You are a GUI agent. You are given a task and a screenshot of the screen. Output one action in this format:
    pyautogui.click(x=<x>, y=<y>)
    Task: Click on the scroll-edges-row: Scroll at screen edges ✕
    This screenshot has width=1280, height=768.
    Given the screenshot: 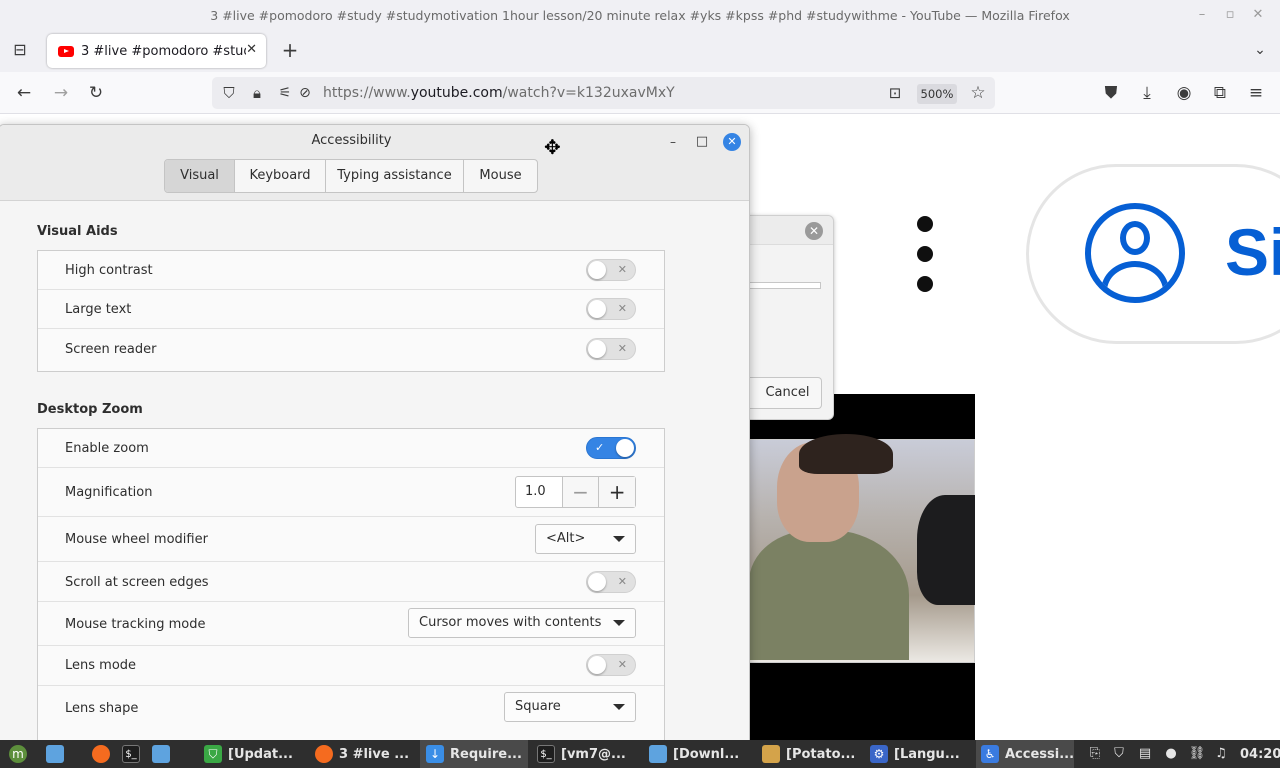 What is the action you would take?
    pyautogui.click(x=351, y=582)
    